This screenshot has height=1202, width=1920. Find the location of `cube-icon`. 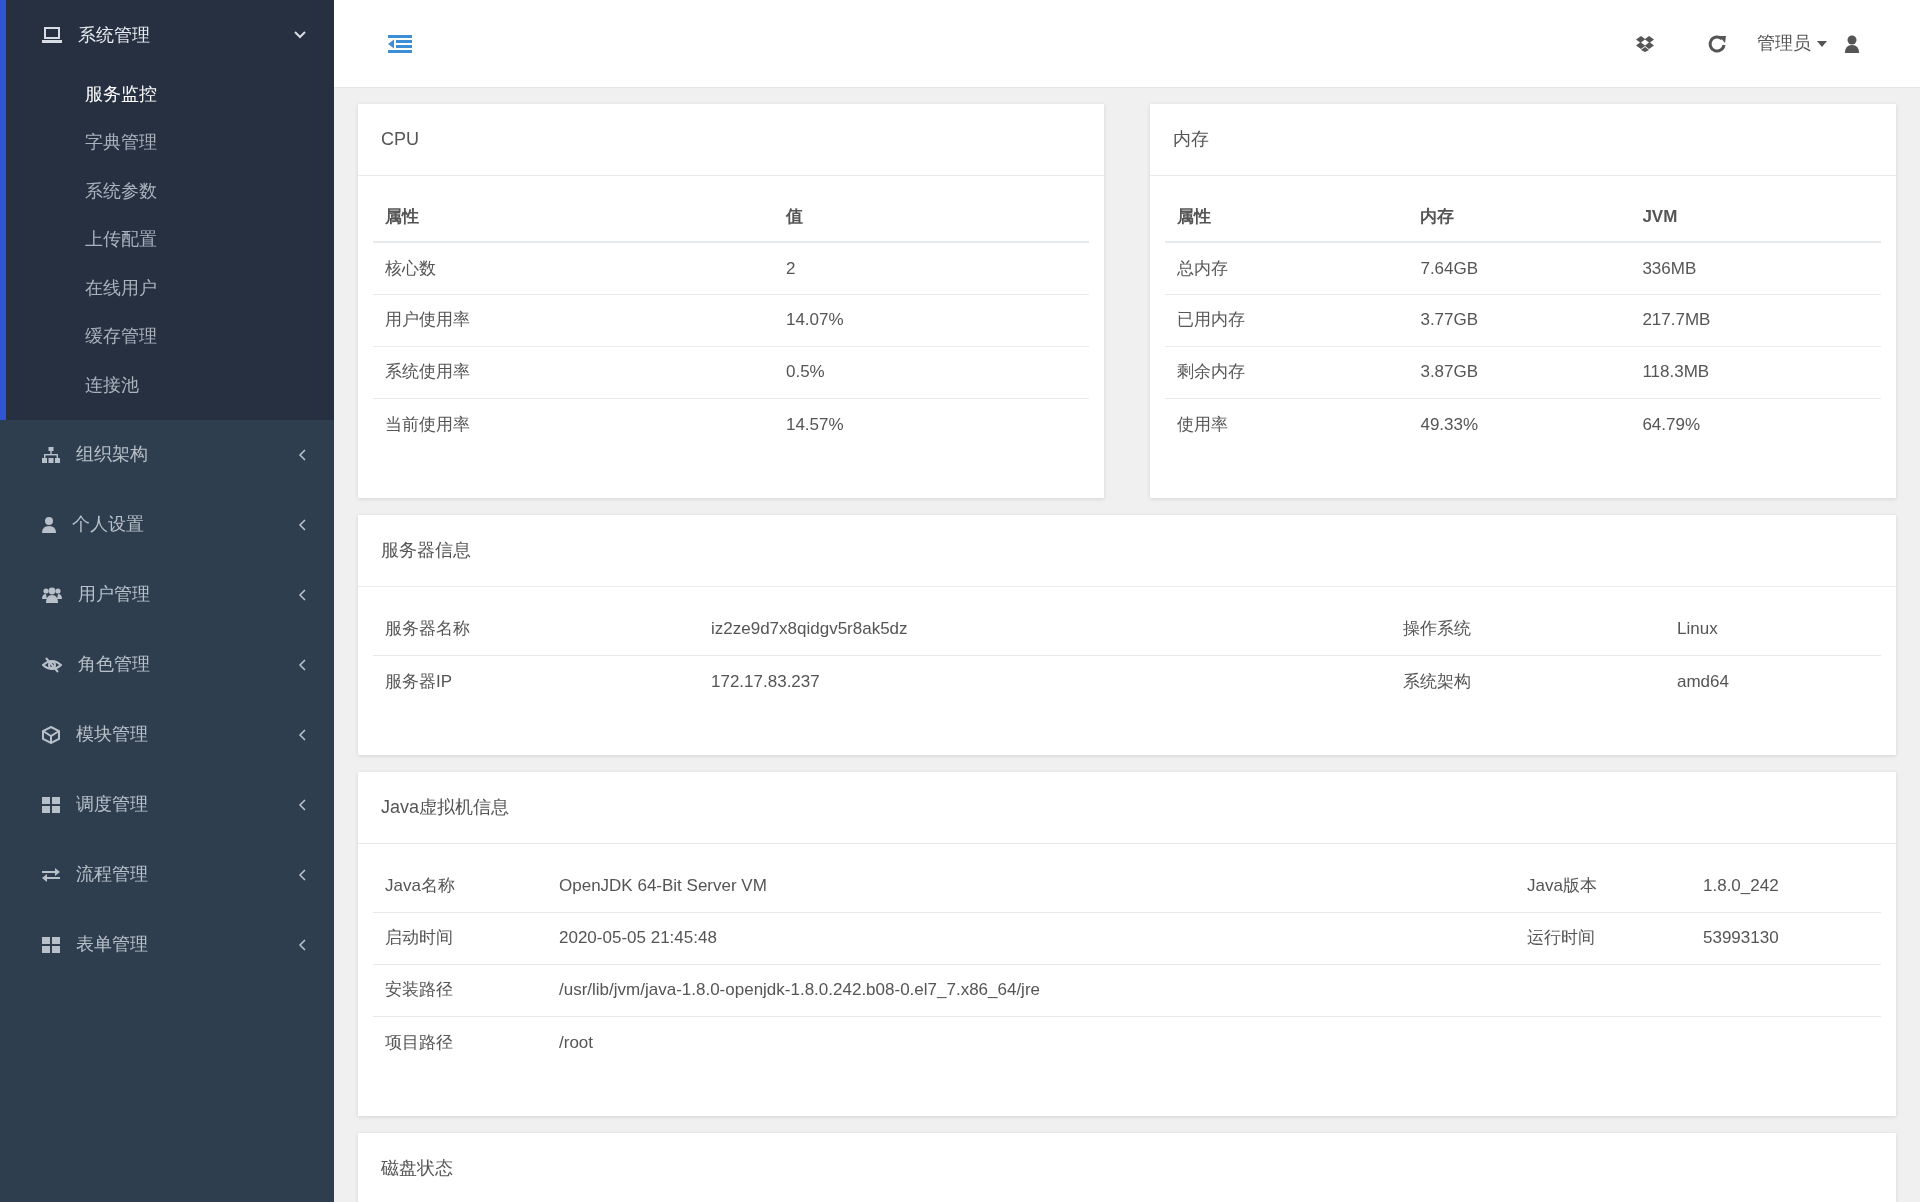

cube-icon is located at coordinates (51, 734).